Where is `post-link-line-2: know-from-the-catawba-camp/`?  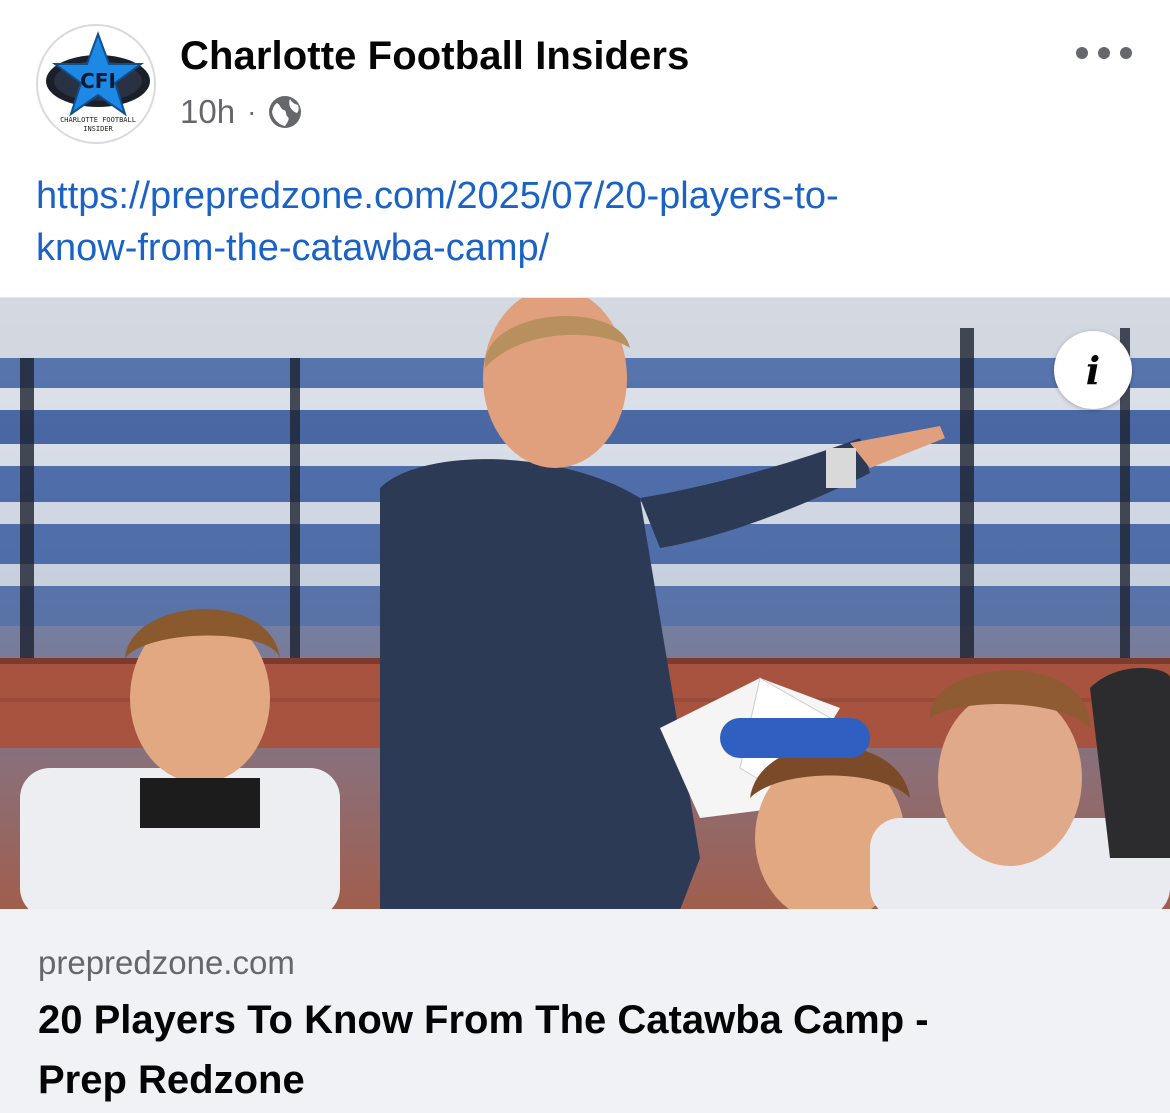 post-link-line-2: know-from-the-catawba-camp/ is located at coordinates (586, 248).